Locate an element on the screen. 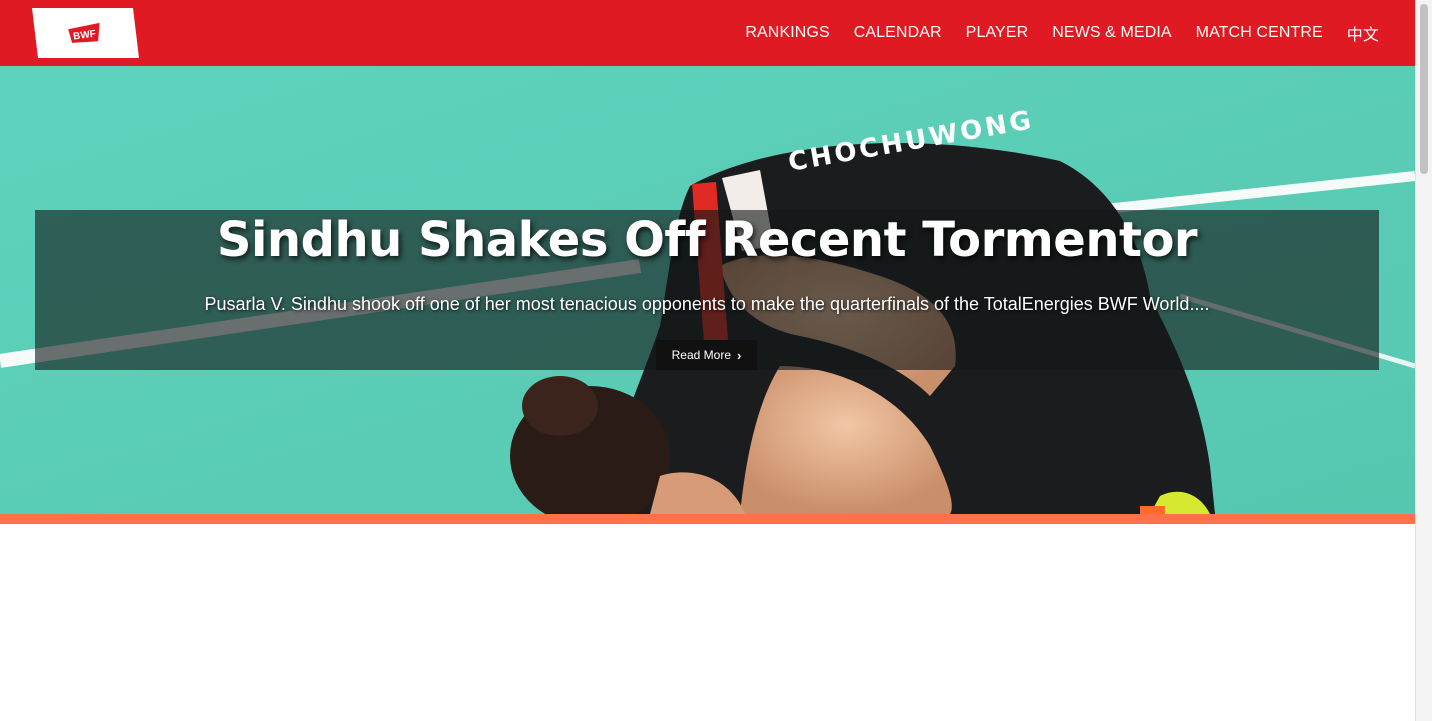  nav-calendar: CALENDAR is located at coordinates (898, 33).